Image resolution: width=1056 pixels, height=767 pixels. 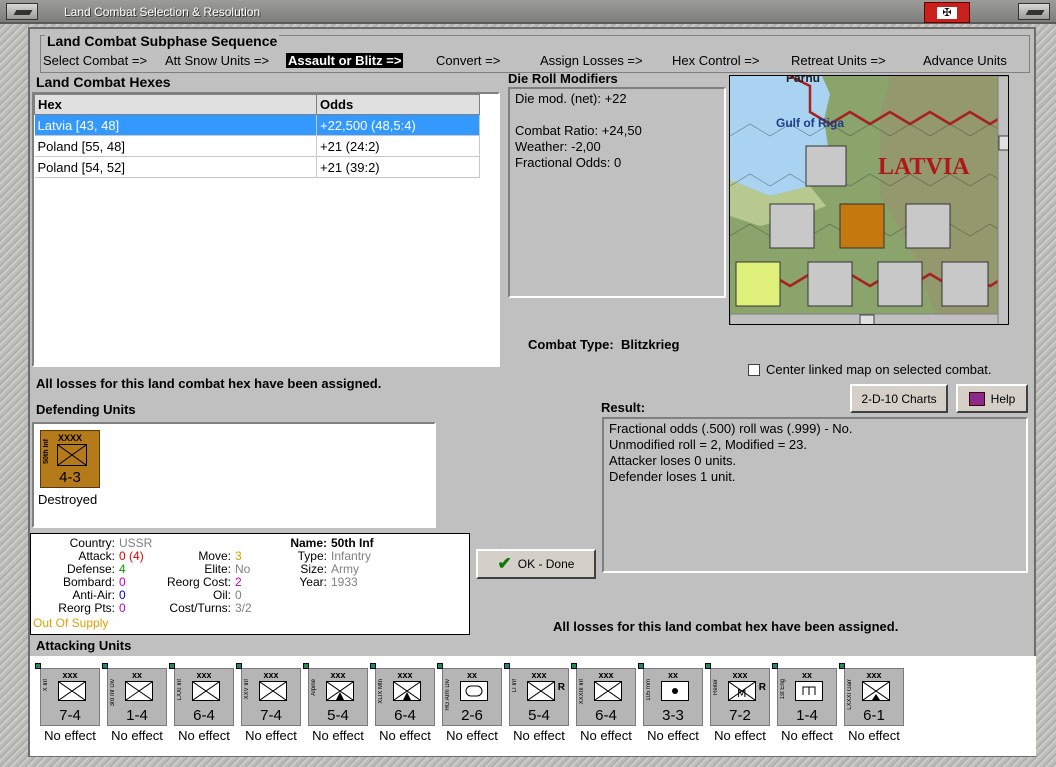 I want to click on odds-cell: +21 (39:2), so click(x=398, y=167).